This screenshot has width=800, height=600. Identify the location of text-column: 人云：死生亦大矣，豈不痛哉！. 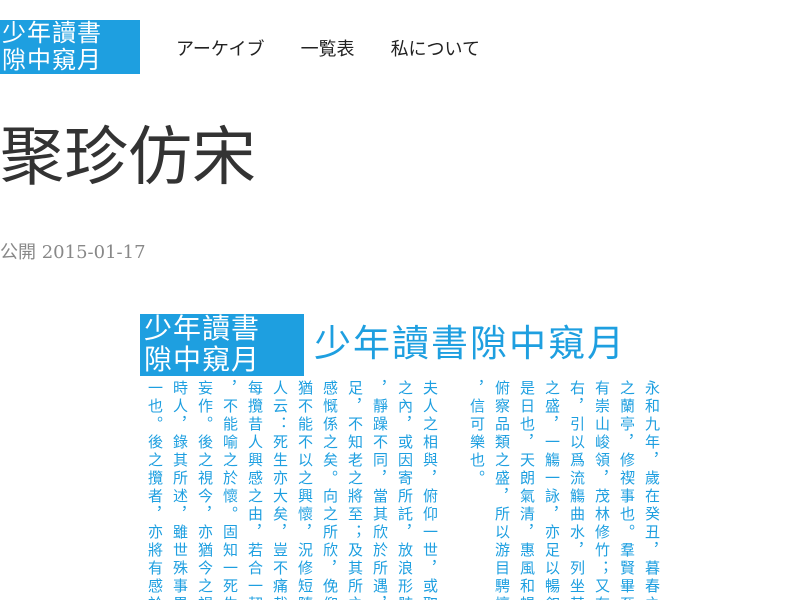
(280, 490).